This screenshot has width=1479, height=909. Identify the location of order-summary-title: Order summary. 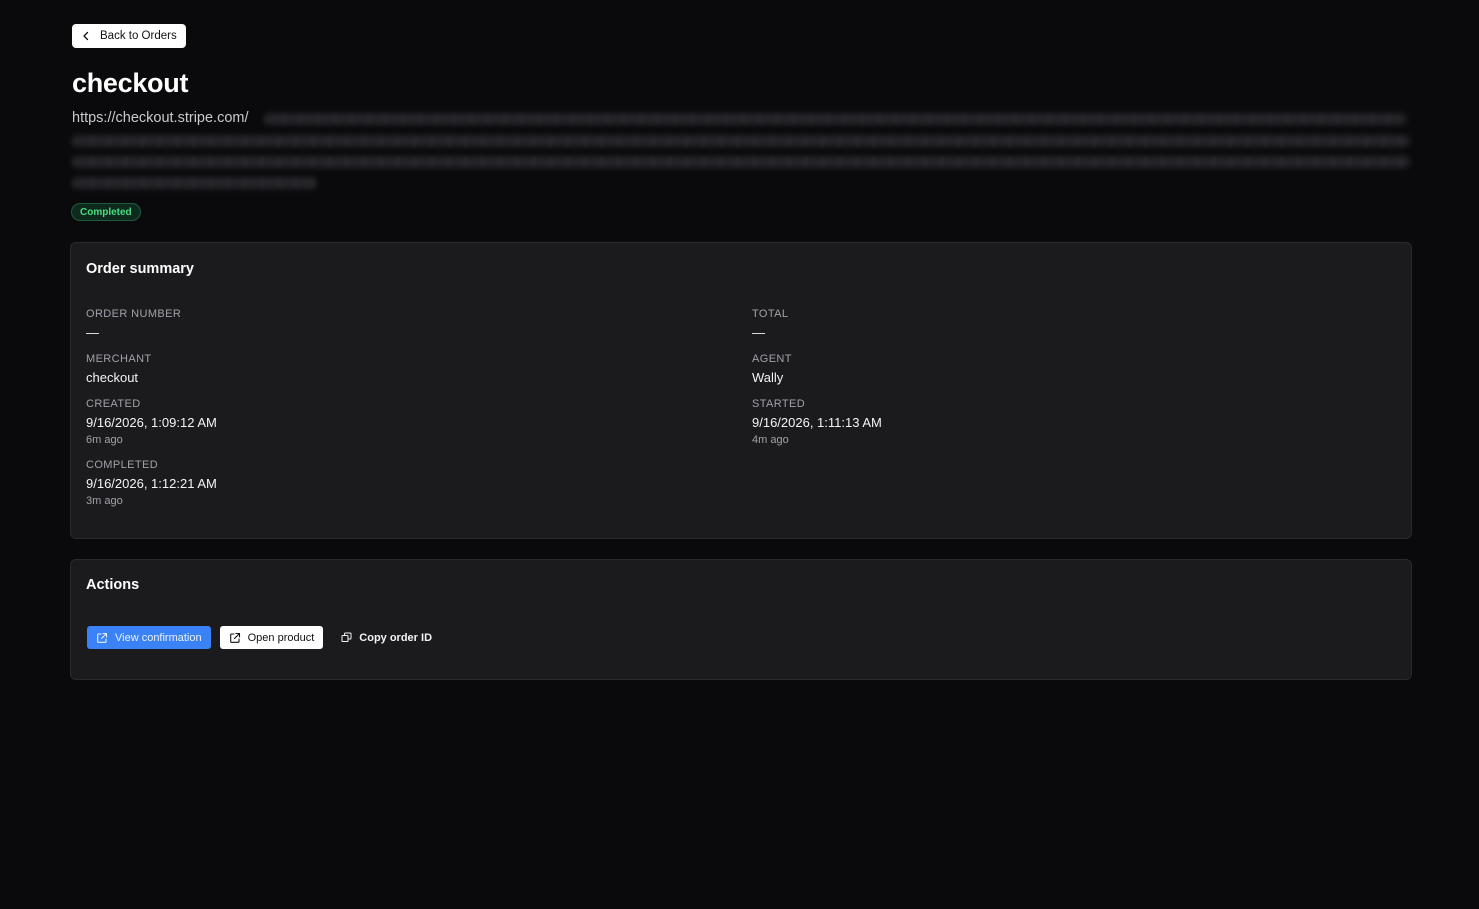
(140, 269).